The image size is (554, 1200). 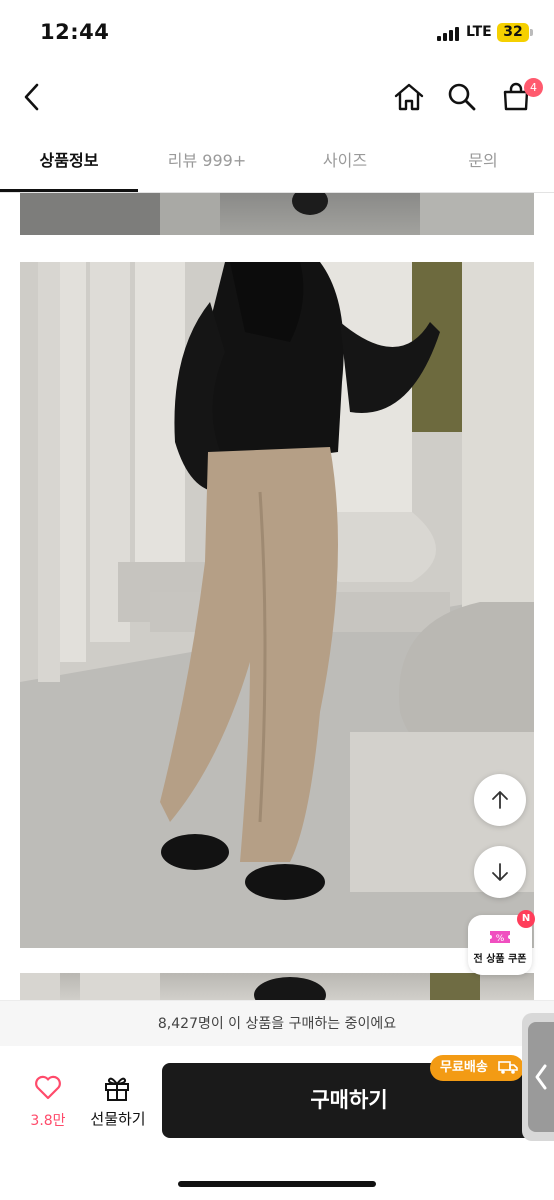 What do you see at coordinates (277, 97) in the screenshot?
I see `top-nav` at bounding box center [277, 97].